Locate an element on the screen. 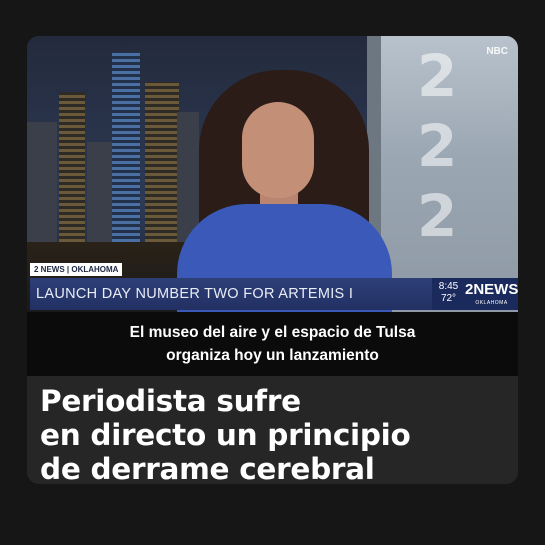 This screenshot has height=545, width=545. station-brand-logo: 2NEWS OKLAHOMA is located at coordinates (491, 294).